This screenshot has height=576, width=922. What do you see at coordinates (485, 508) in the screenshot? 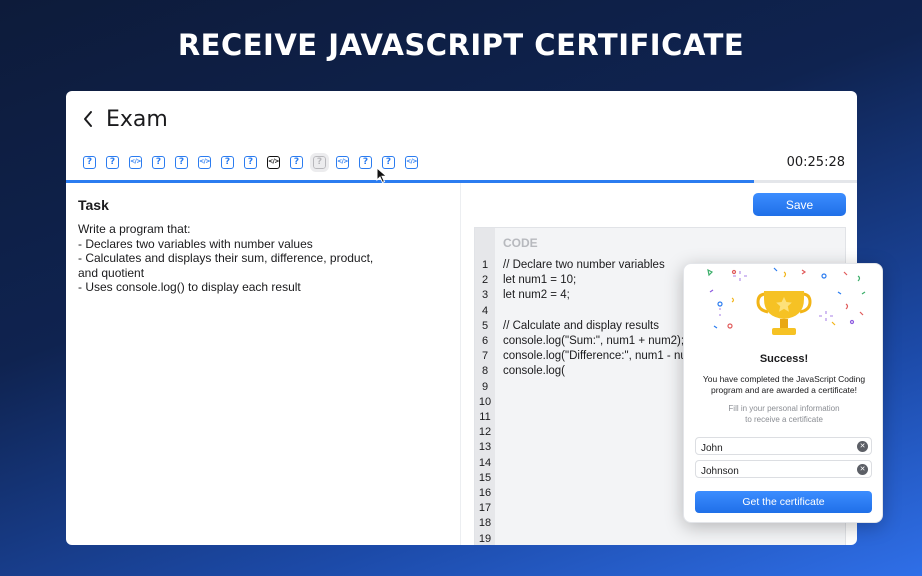
I see `line-number: 17` at bounding box center [485, 508].